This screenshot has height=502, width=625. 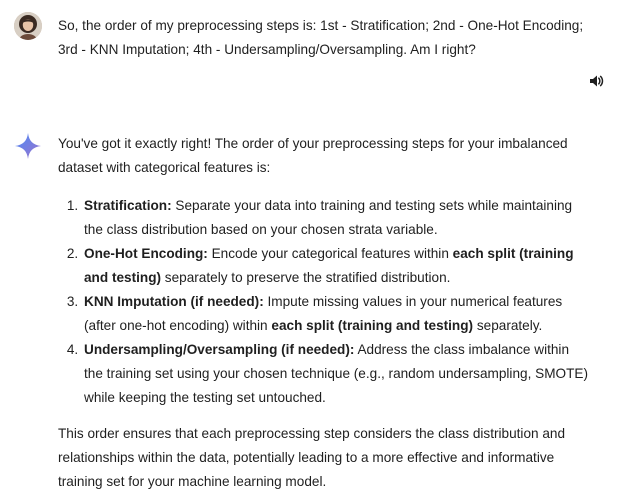 What do you see at coordinates (596, 81) in the screenshot?
I see `speaker-icon` at bounding box center [596, 81].